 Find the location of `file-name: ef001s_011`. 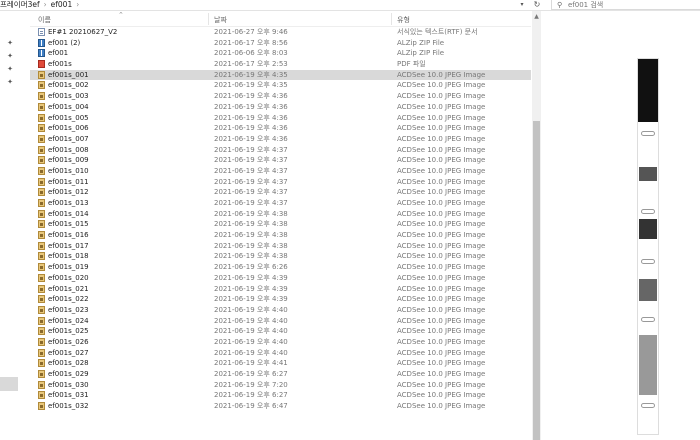

file-name: ef001s_011 is located at coordinates (68, 181).